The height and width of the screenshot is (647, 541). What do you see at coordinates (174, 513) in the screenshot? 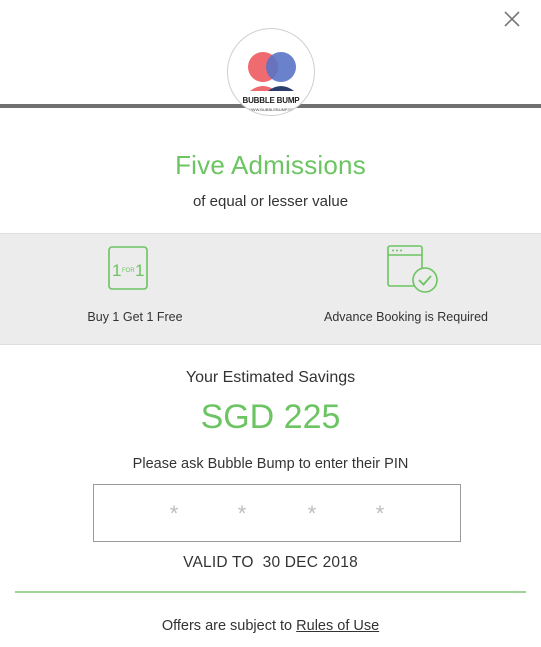
I see `pin-digit-1: *` at bounding box center [174, 513].